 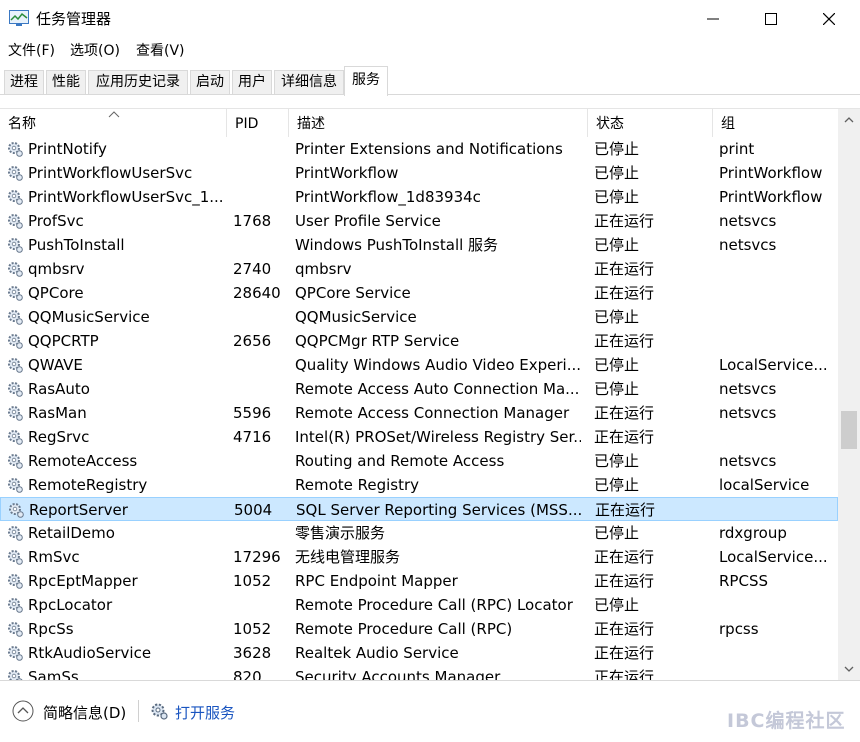 What do you see at coordinates (419, 533) in the screenshot?
I see `service-row: RetailDemo 零售演示服务 已停止 rdxgroup` at bounding box center [419, 533].